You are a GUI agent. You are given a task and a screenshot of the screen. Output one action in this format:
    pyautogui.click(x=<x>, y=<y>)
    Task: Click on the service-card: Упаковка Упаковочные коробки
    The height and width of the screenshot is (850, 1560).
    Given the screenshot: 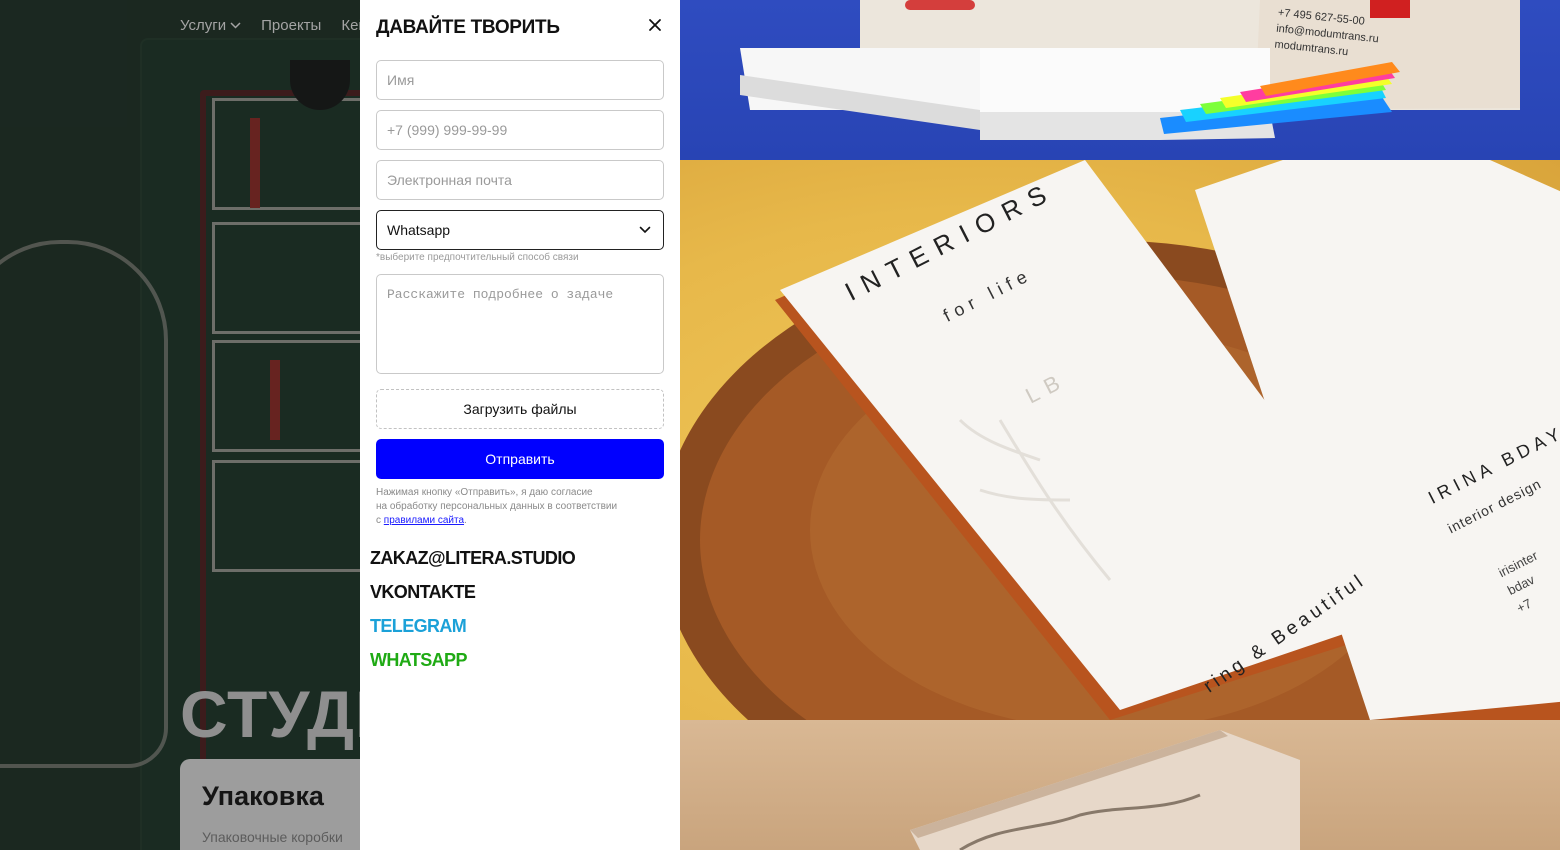 What is the action you would take?
    pyautogui.click(x=270, y=804)
    